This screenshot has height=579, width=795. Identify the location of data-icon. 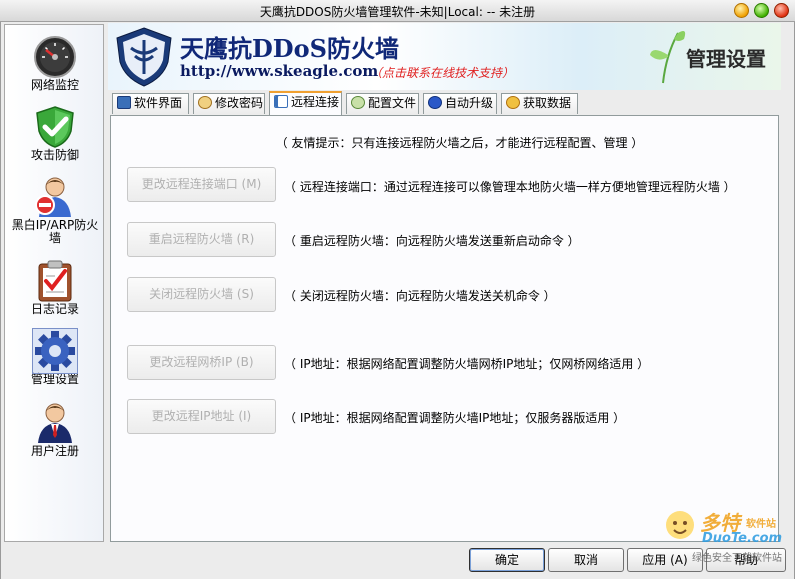
(513, 102).